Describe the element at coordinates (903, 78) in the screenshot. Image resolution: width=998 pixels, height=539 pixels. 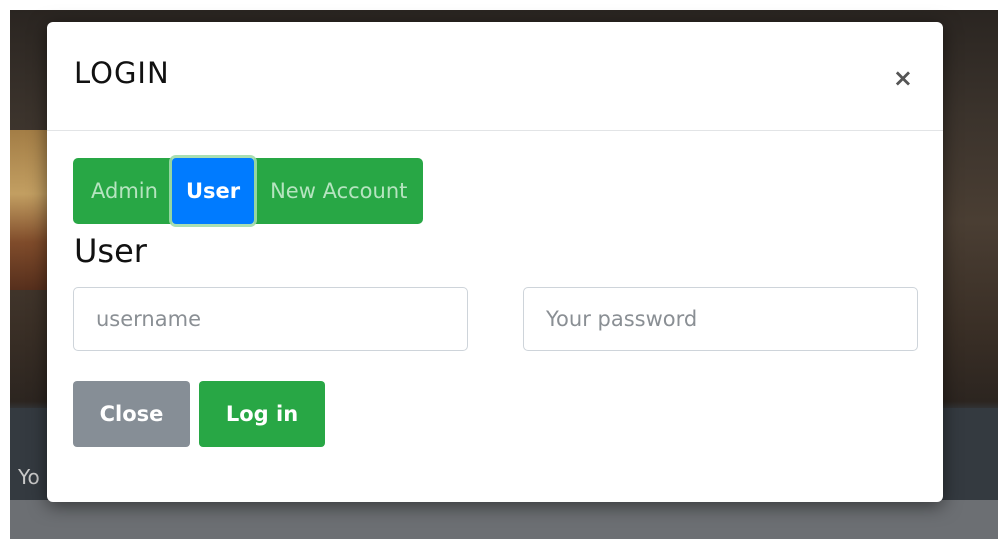
I see `close-icon: ×` at that location.